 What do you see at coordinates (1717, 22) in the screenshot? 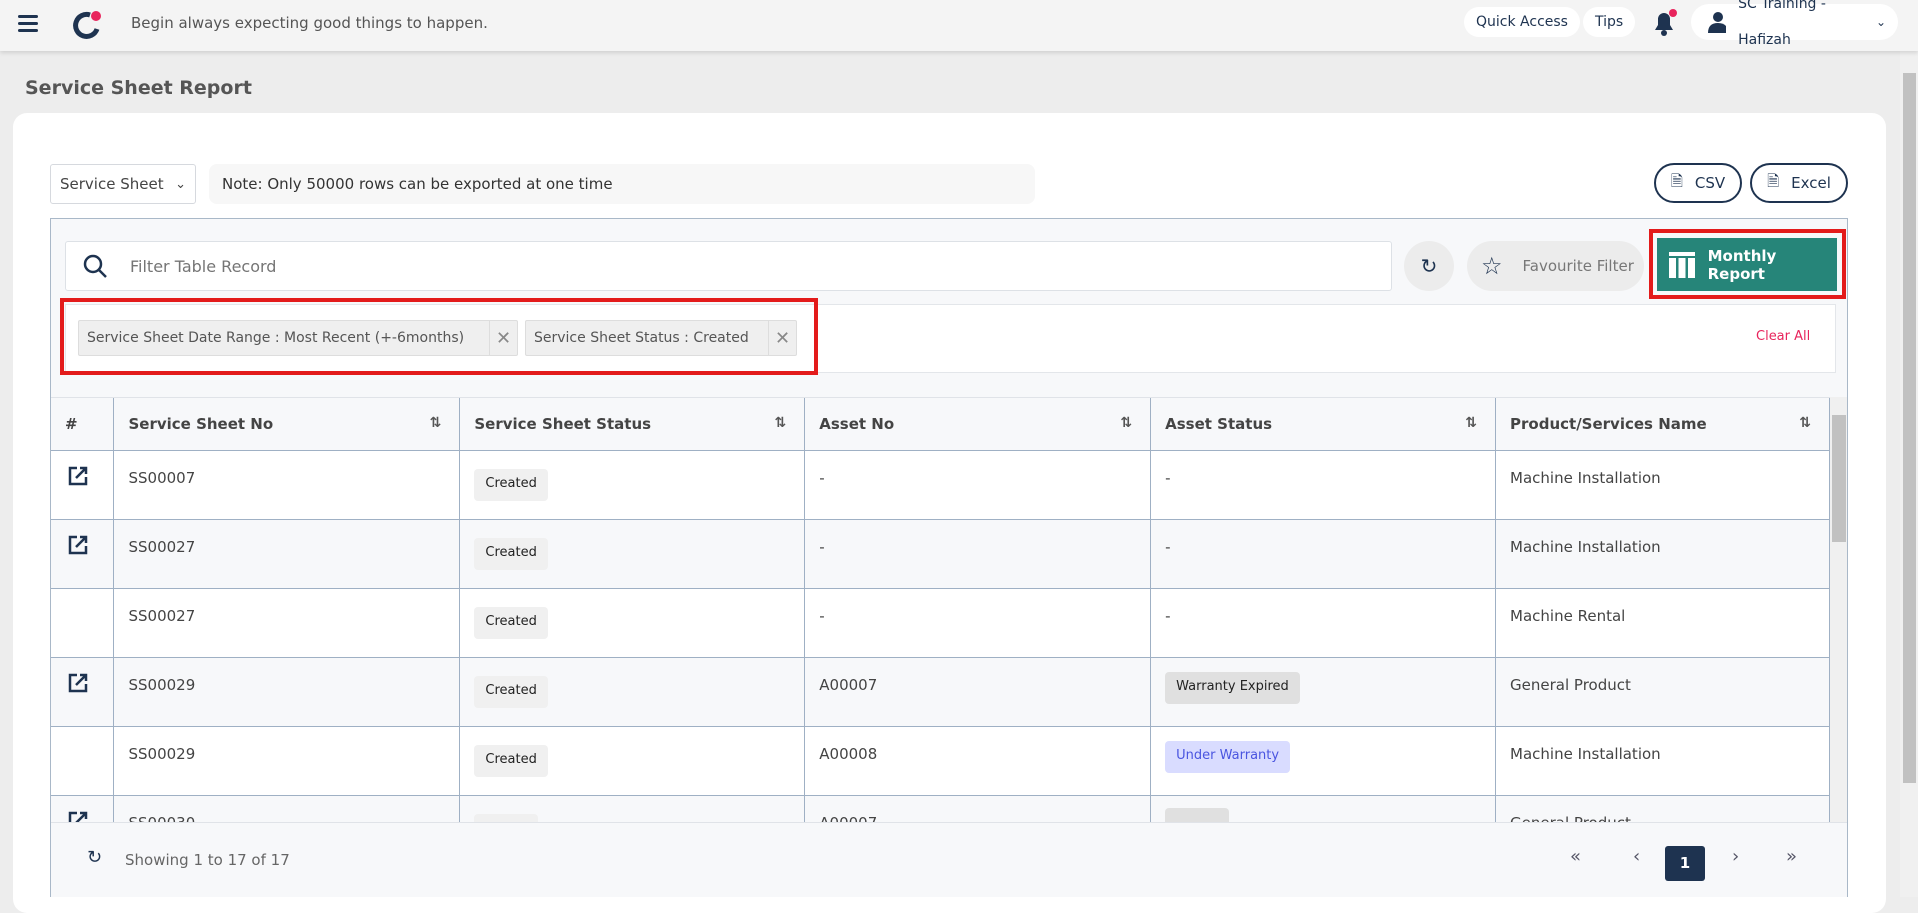
I see `user-icon` at bounding box center [1717, 22].